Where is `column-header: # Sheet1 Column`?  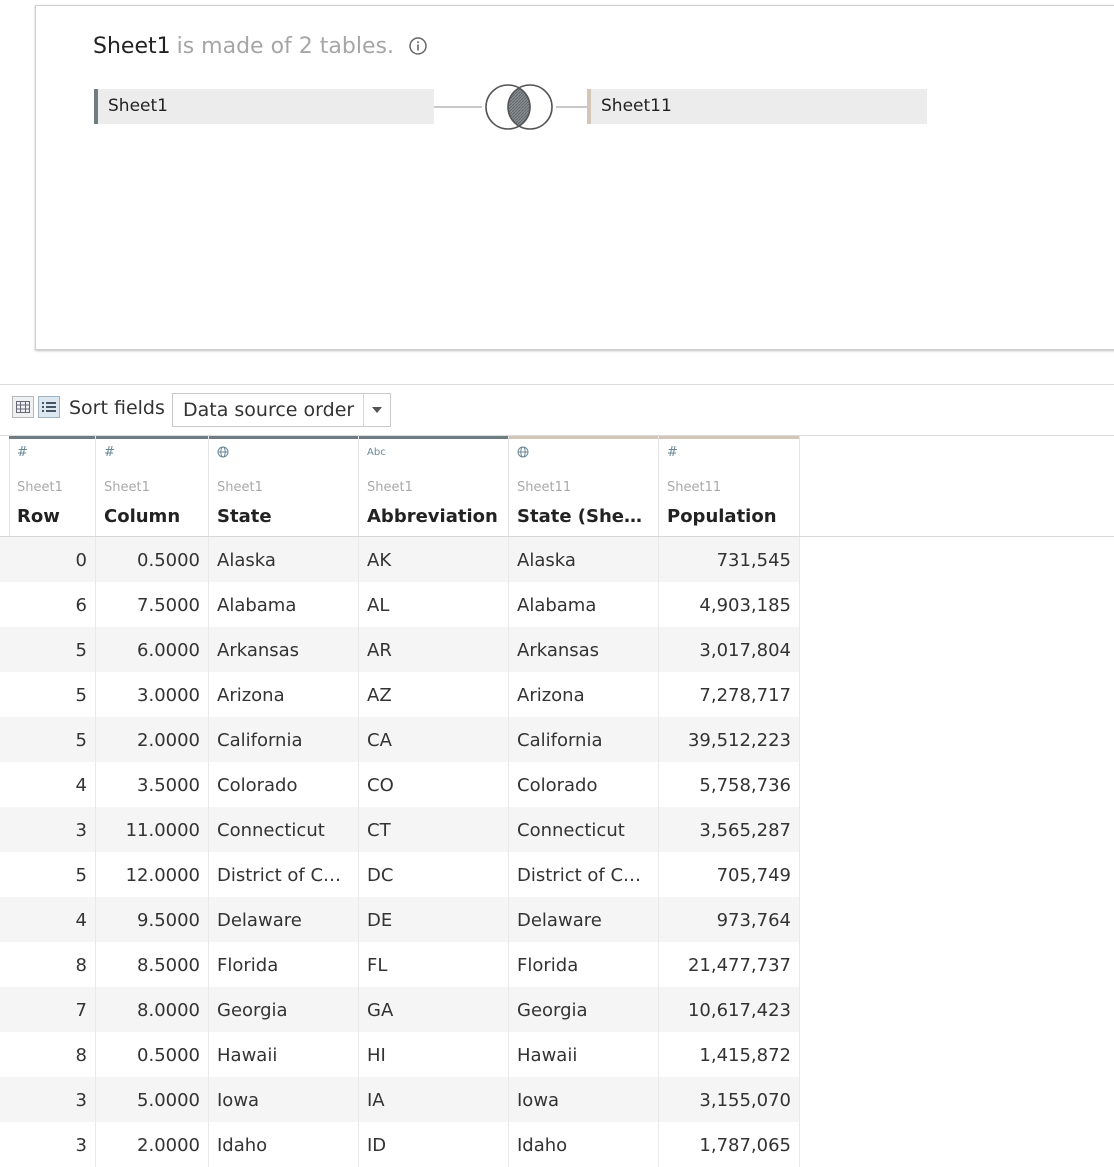
column-header: # Sheet1 Column is located at coordinates (152, 486).